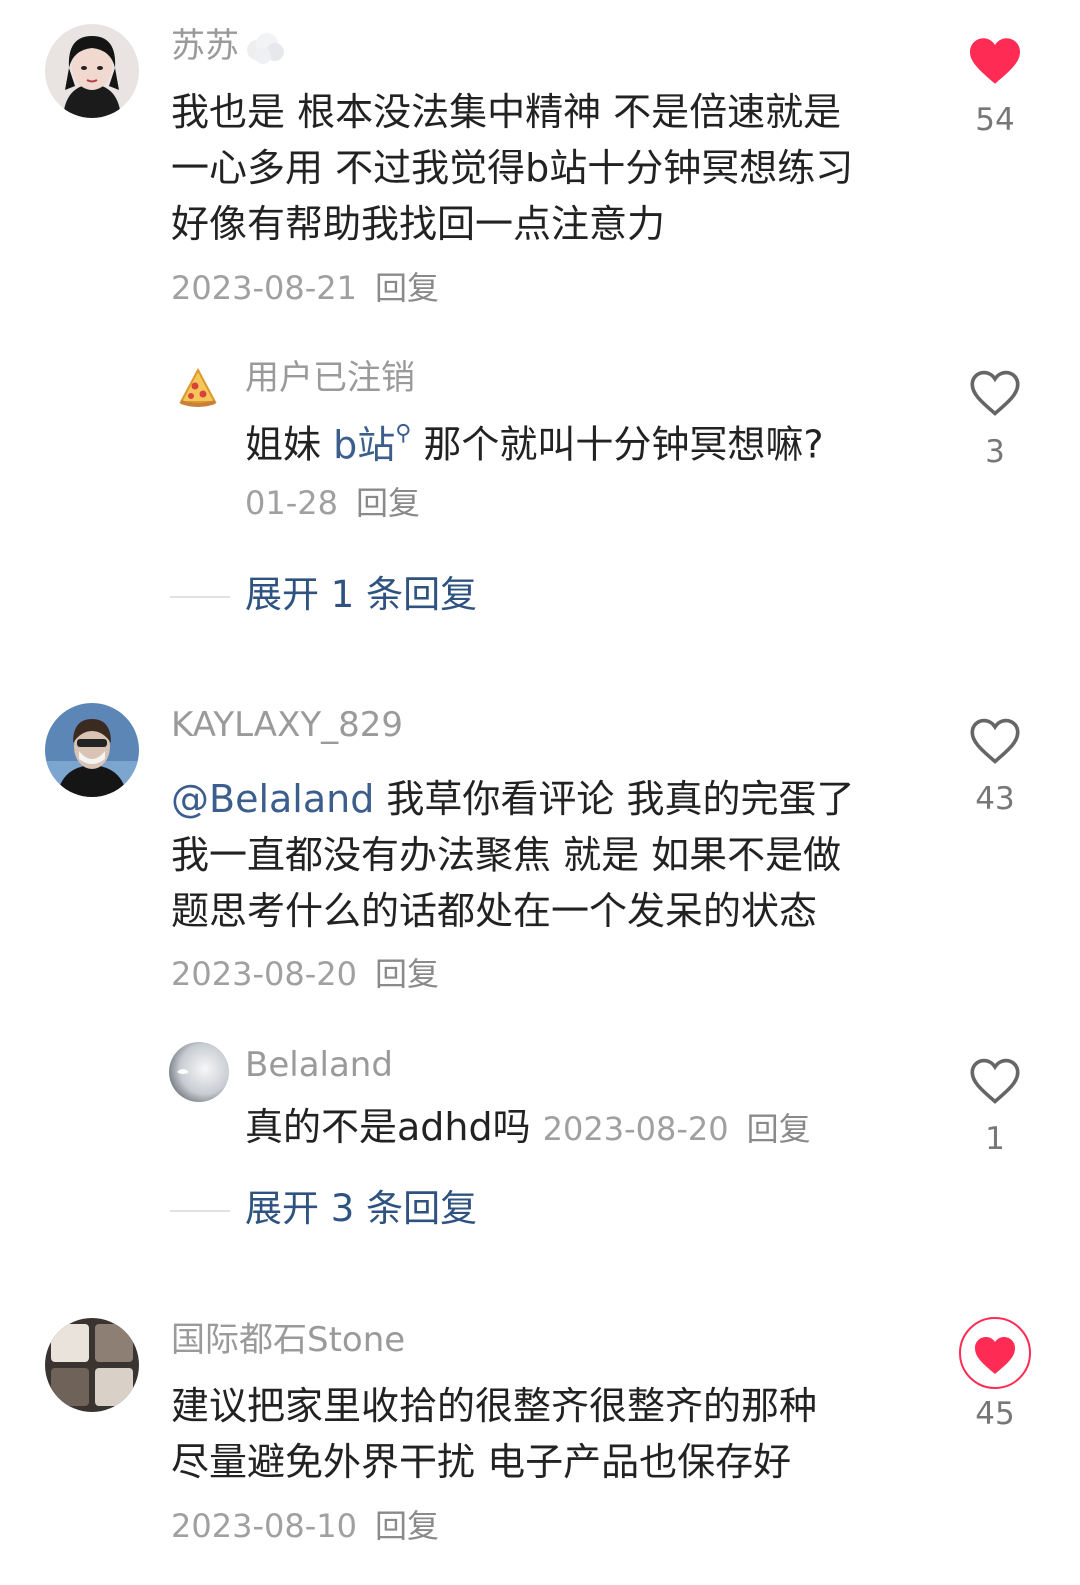  I want to click on comment-line: 一心多用 不过我觉得b站十分钟冥想练习, so click(512, 168).